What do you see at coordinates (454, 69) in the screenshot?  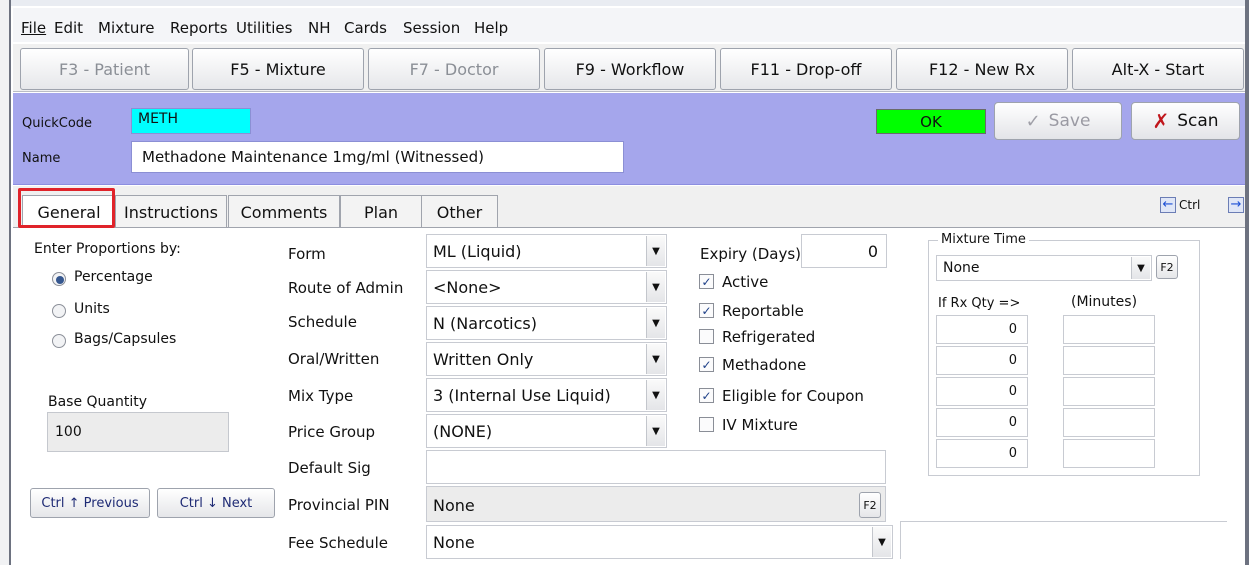 I see `fkey-doctor-button: F7 - Doctor` at bounding box center [454, 69].